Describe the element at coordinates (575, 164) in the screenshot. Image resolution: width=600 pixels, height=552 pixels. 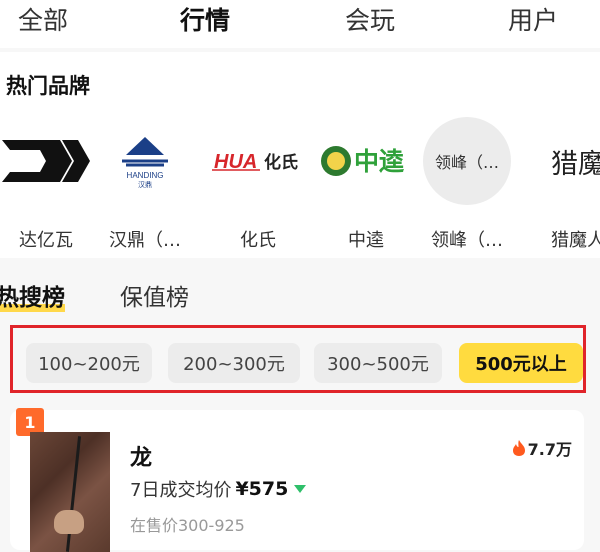
I see `liemo-logo-text: 猎魔` at that location.